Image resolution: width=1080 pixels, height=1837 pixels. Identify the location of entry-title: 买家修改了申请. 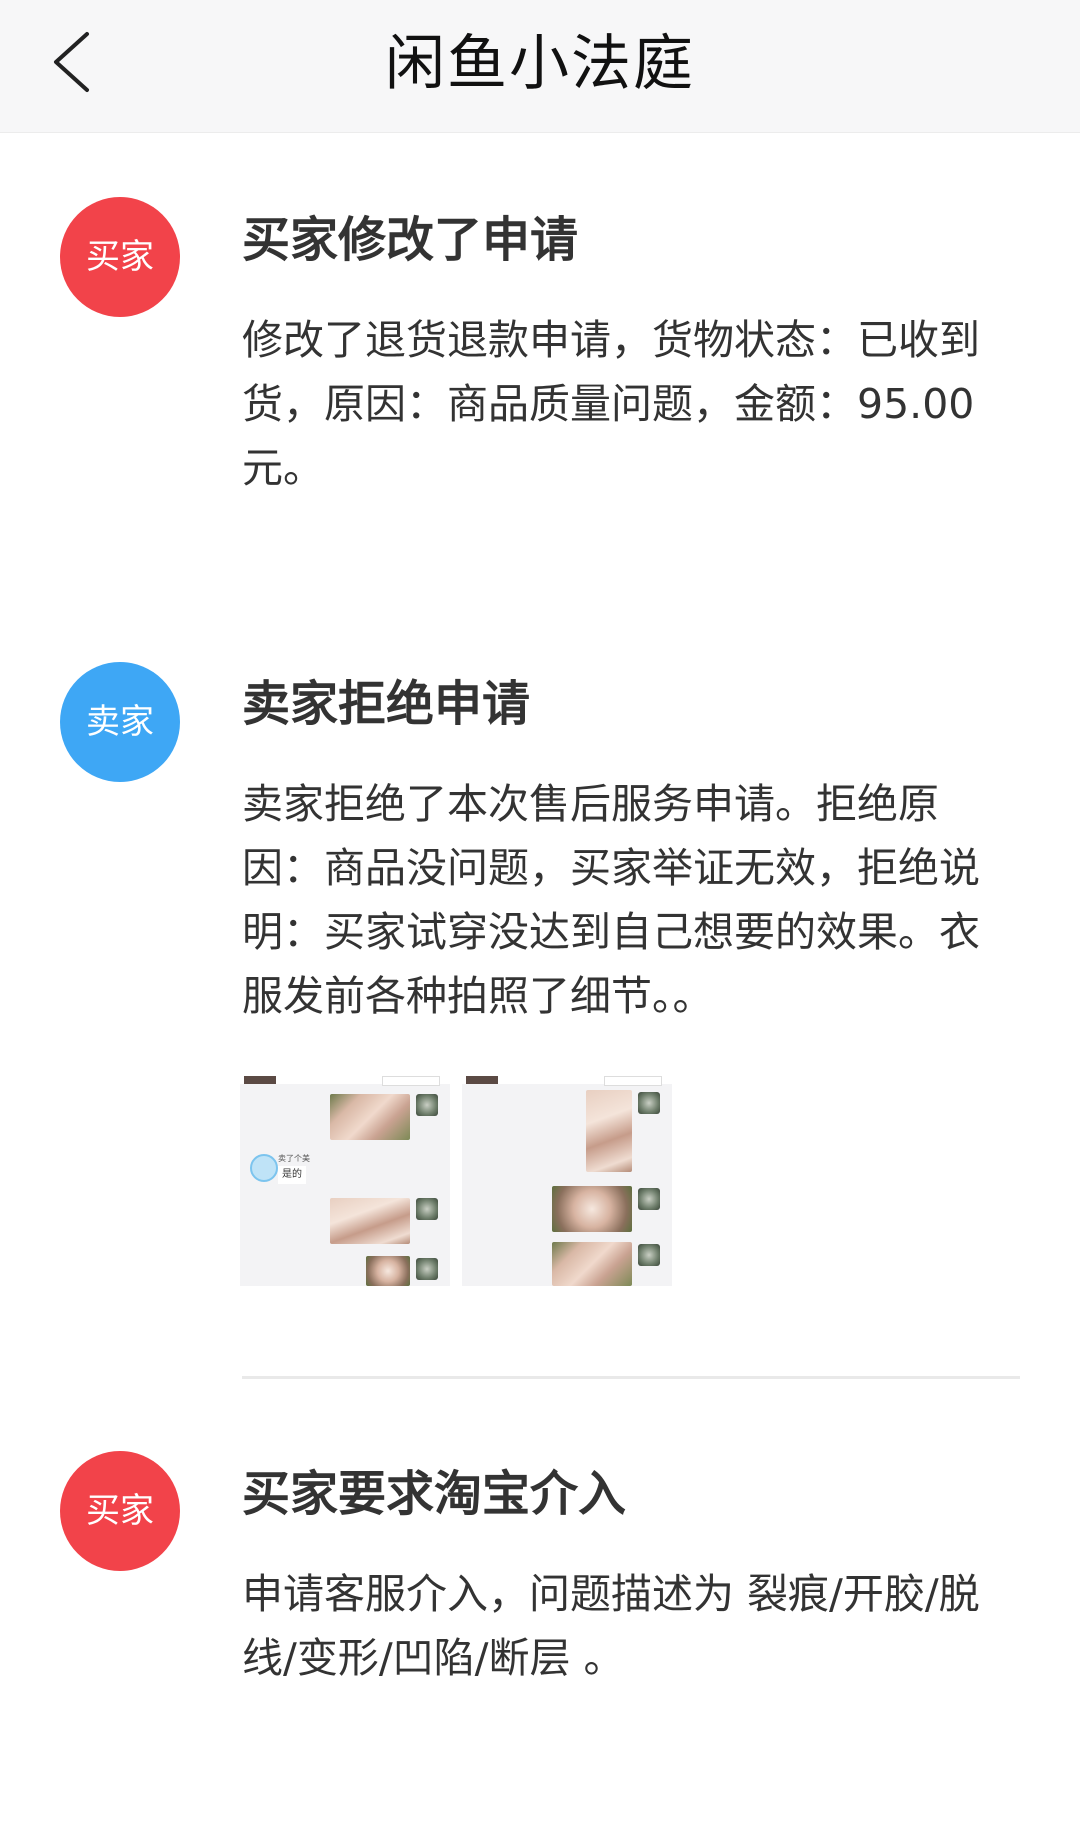
(410, 240).